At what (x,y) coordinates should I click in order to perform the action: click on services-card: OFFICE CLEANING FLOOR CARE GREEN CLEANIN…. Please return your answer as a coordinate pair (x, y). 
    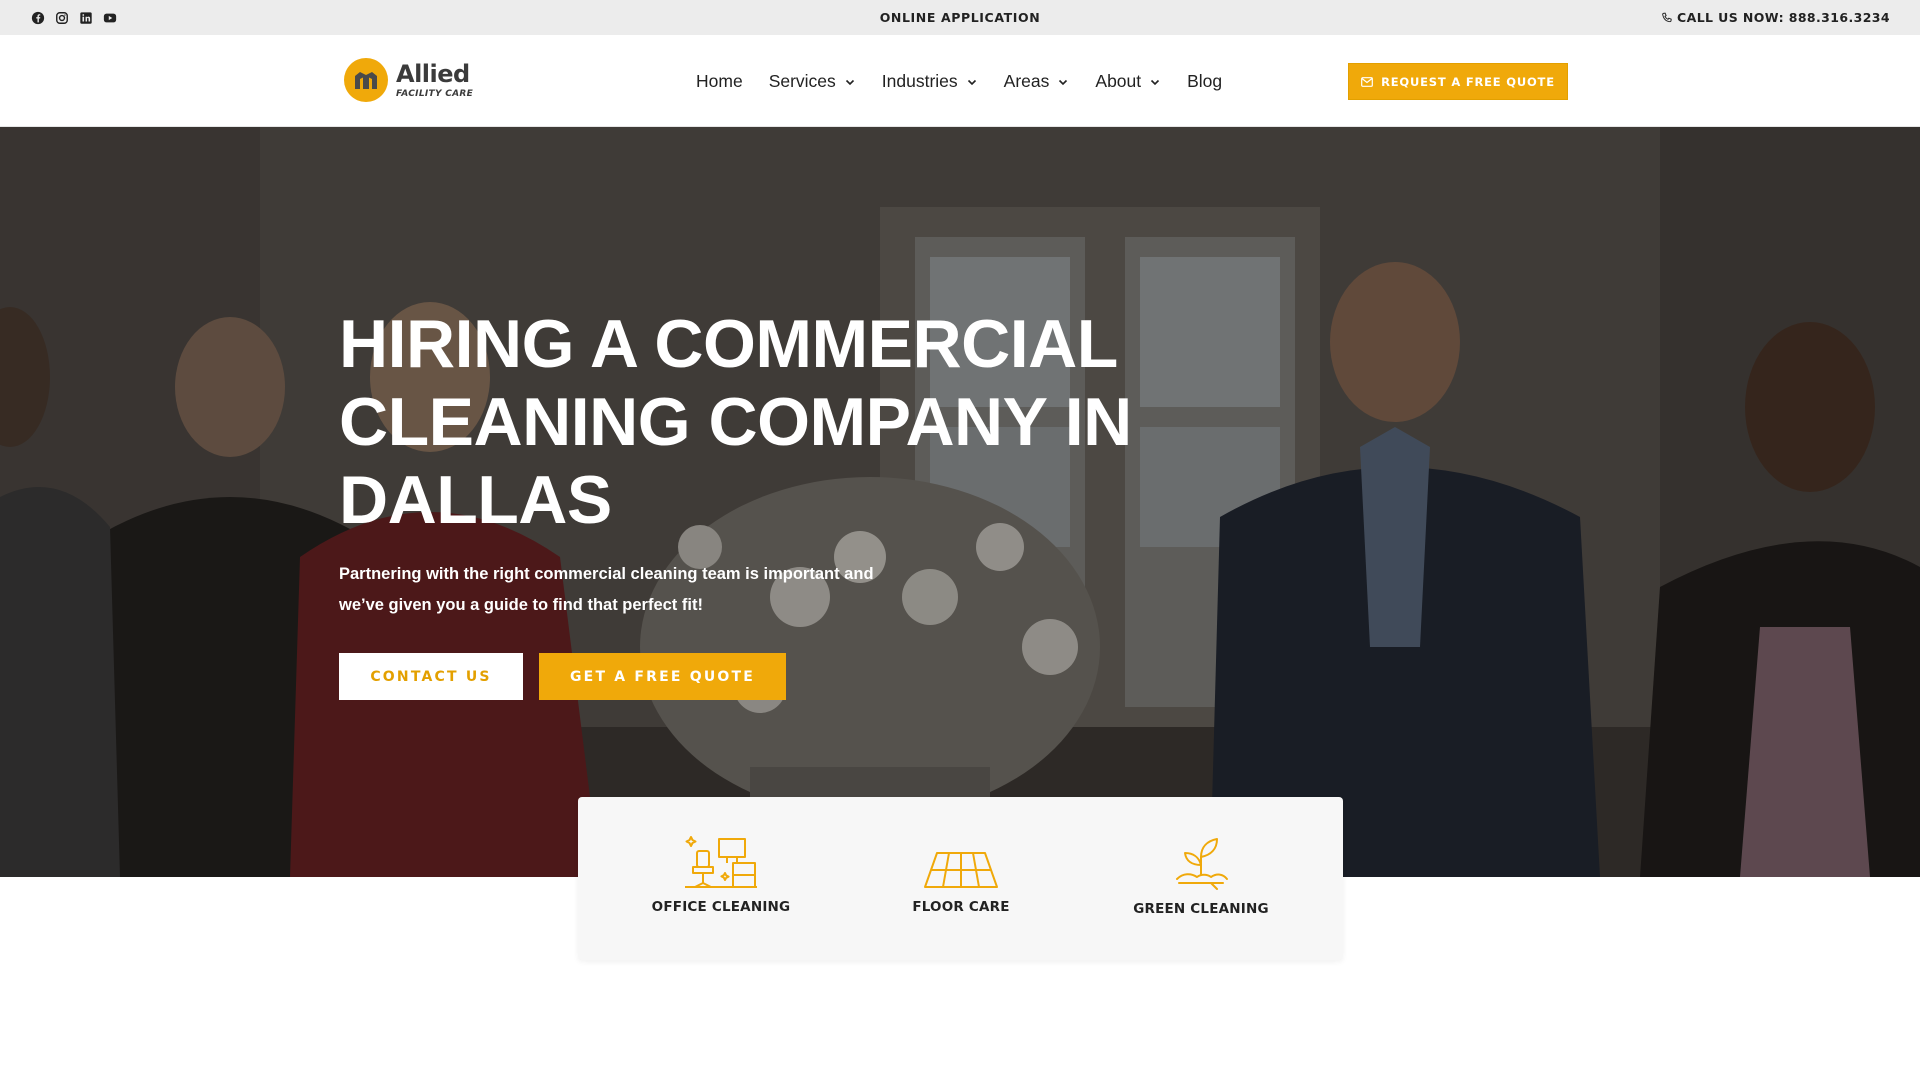
    Looking at the image, I should click on (960, 878).